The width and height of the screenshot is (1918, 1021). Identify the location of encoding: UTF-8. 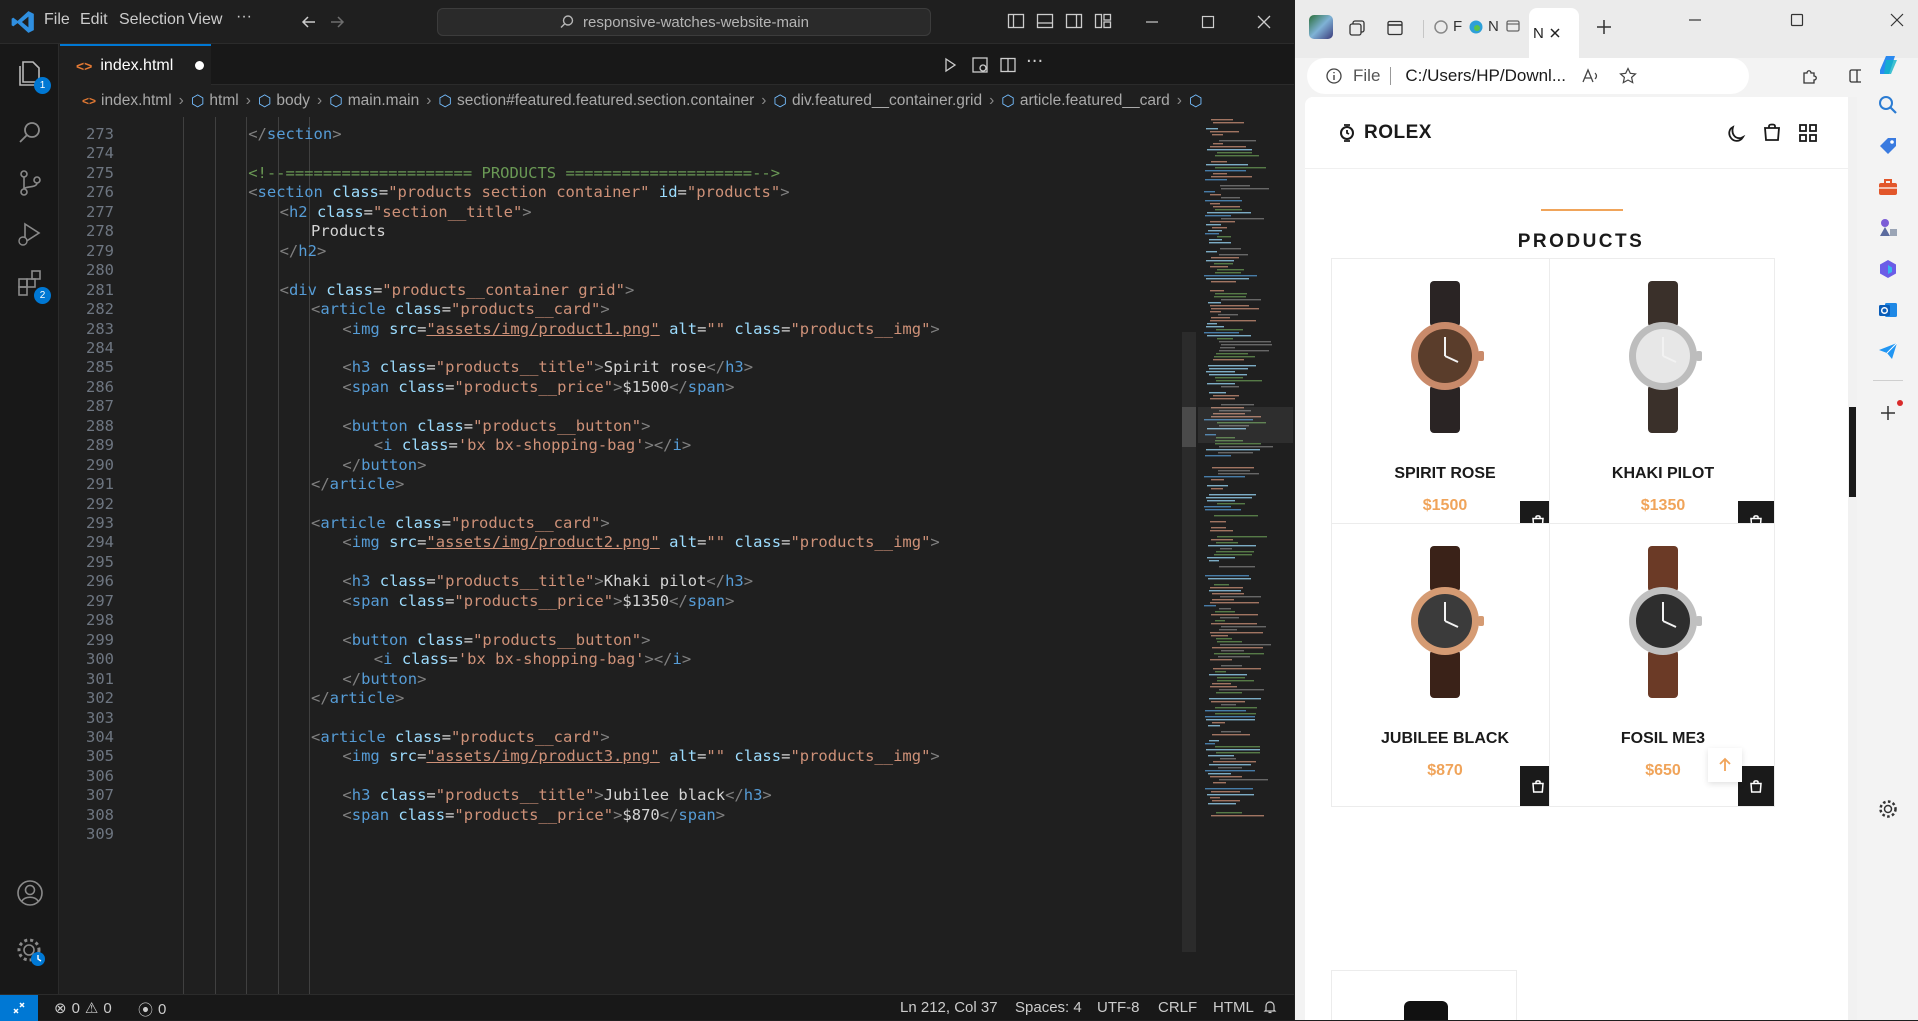
(1118, 1007).